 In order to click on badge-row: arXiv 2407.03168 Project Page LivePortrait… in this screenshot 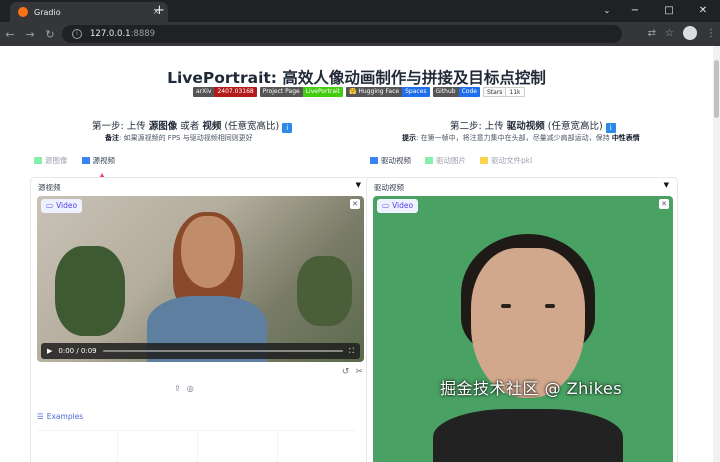, I will do `click(359, 92)`.